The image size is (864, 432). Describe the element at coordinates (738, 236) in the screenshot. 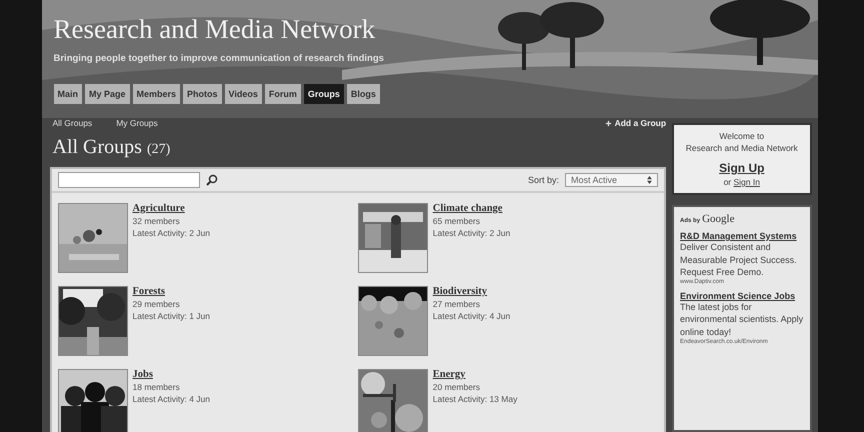

I see `ad-title-link: R&D Management Systems` at that location.